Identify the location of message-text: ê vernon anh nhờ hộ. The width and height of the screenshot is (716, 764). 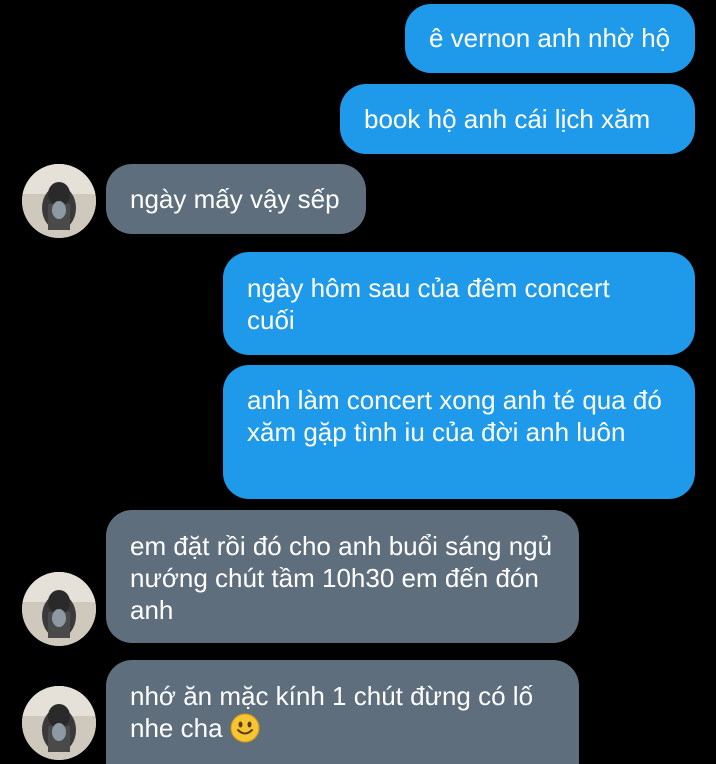
(550, 38).